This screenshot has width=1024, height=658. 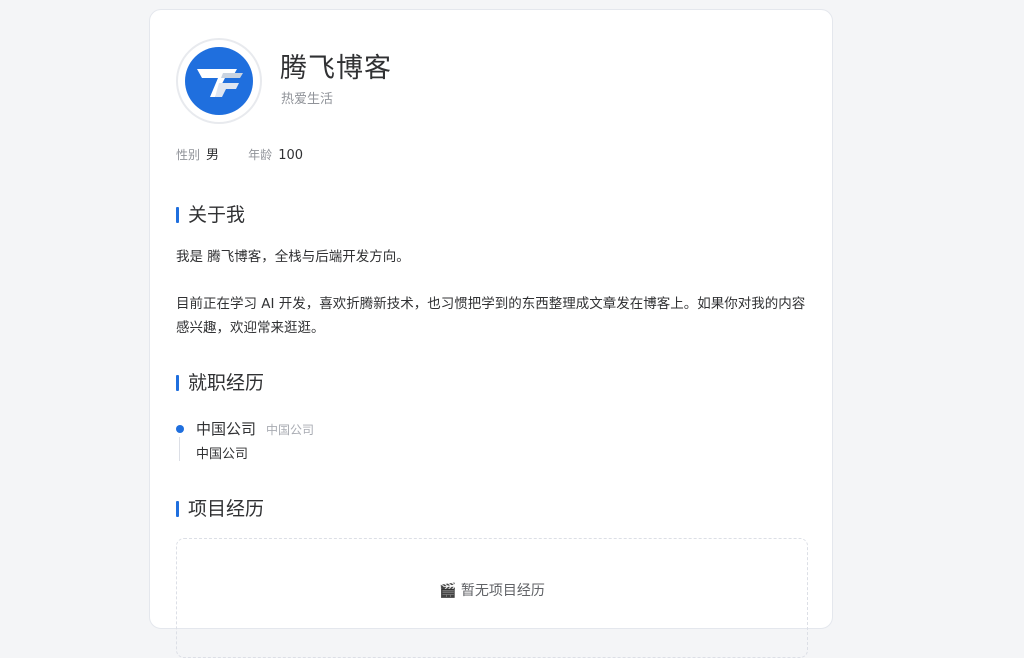 I want to click on projects-empty-text: 🎬 暂无项目经历, so click(x=492, y=591).